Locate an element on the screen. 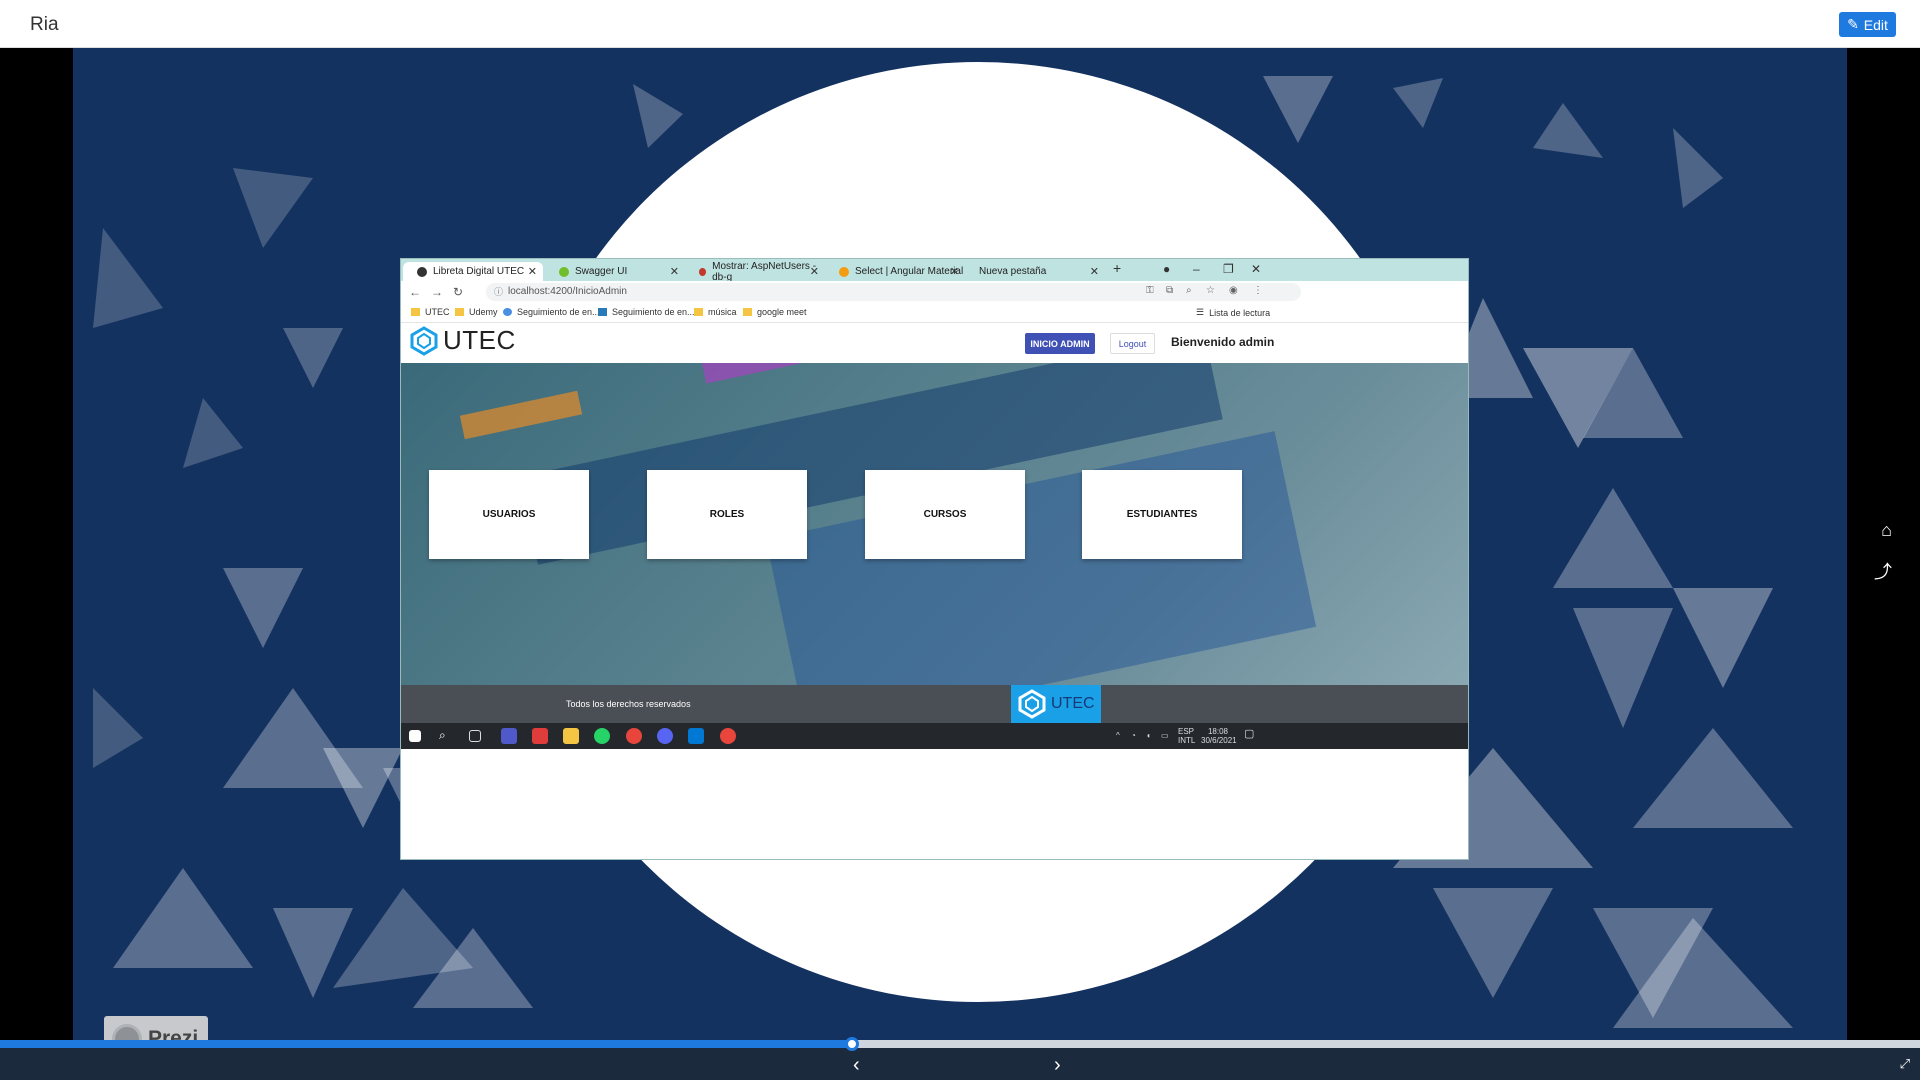 The image size is (1920, 1080). bookmark-udemy: Udemy is located at coordinates (476, 312).